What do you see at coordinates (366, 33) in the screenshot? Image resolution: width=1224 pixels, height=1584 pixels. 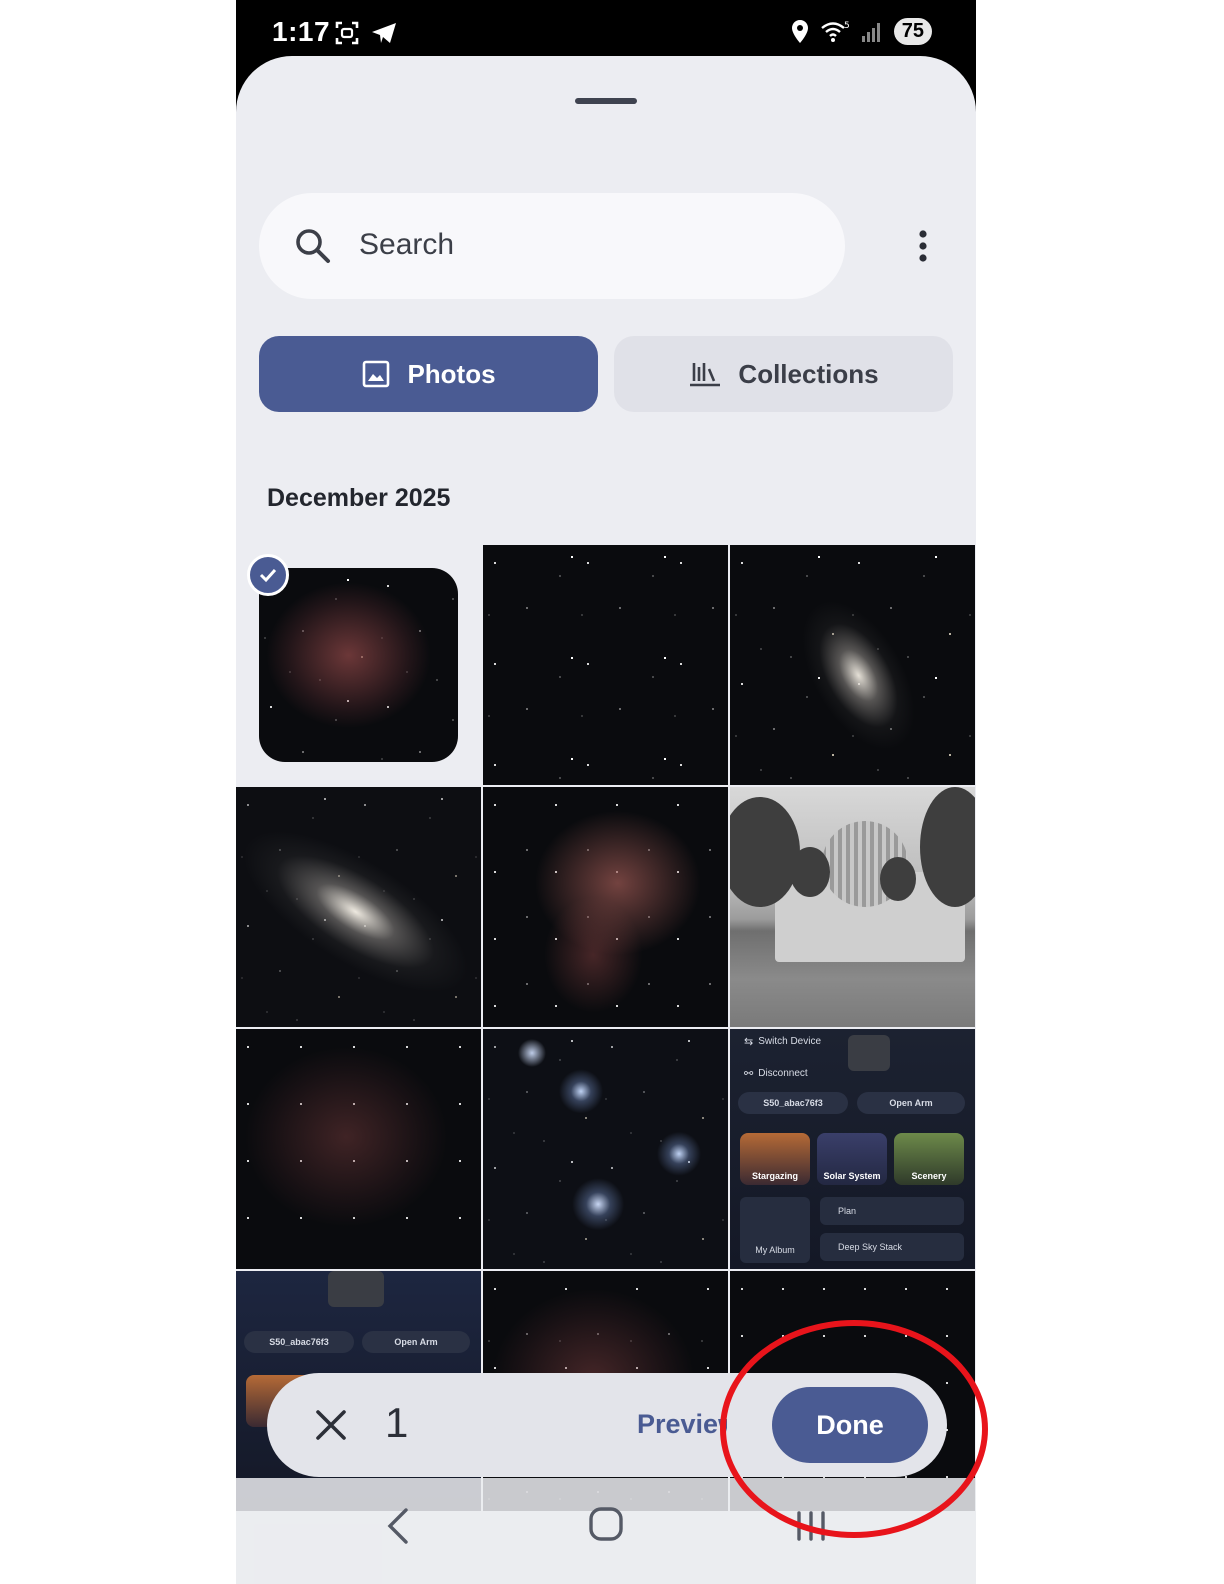 I see `status-left-icons` at bounding box center [366, 33].